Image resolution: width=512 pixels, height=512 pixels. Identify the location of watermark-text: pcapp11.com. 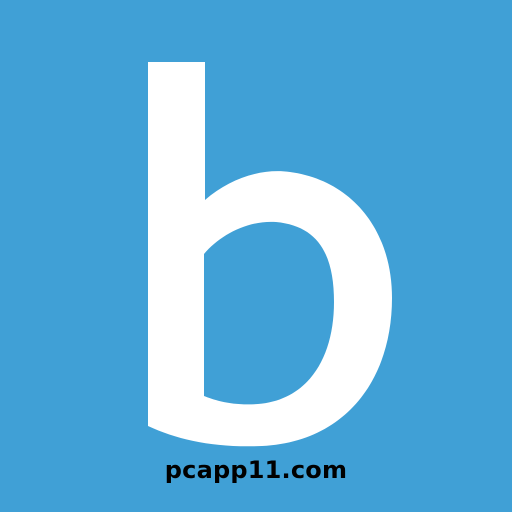
(256, 470).